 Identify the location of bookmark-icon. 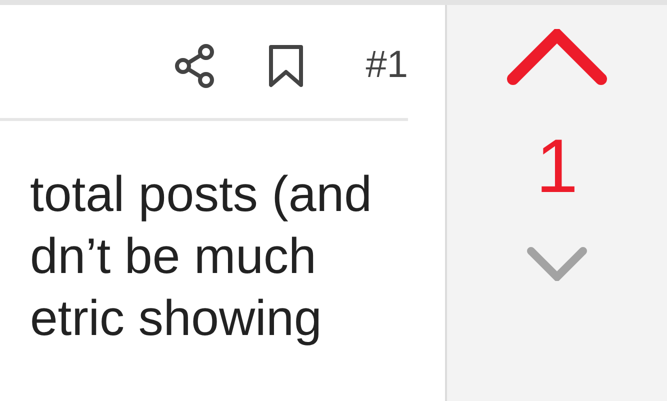
(286, 66).